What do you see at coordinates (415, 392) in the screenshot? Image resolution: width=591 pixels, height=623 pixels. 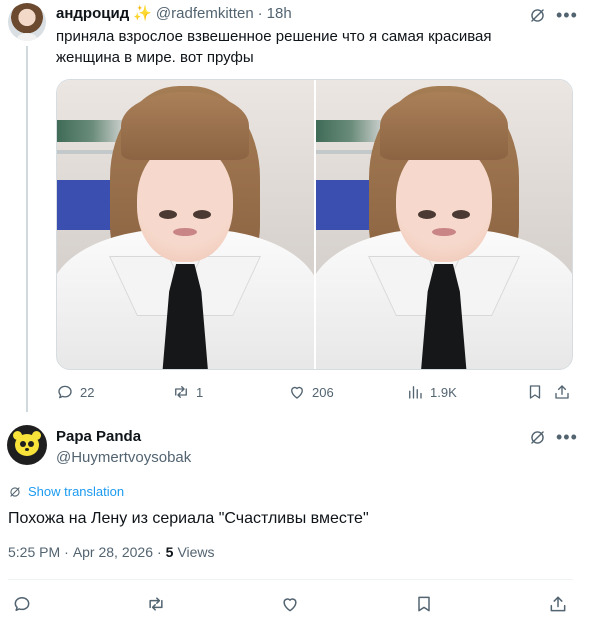 I see `bar-chart-icon` at bounding box center [415, 392].